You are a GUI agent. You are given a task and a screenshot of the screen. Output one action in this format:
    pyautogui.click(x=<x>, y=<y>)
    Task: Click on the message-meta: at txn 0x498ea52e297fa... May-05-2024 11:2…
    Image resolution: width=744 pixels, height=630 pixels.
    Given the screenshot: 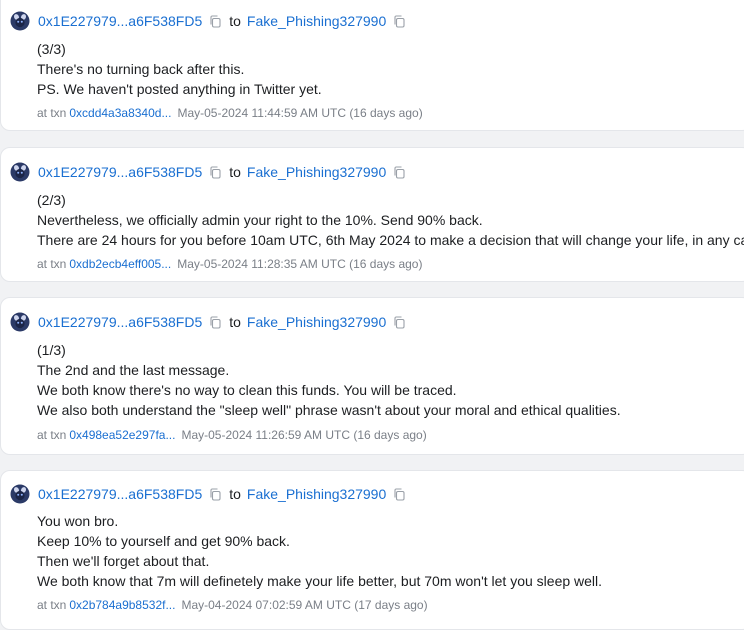 What is the action you would take?
    pyautogui.click(x=232, y=435)
    